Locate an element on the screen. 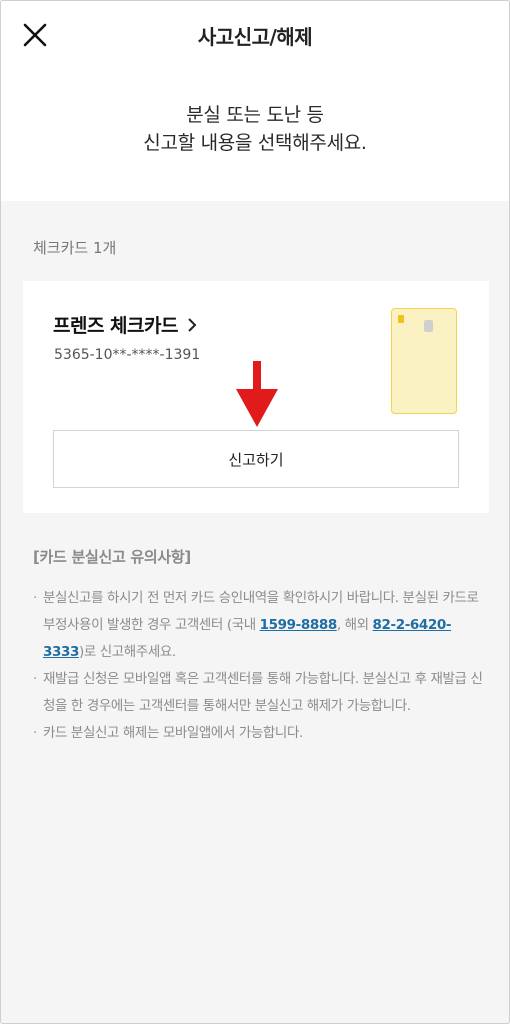  report-button: 신고하기 is located at coordinates (256, 459).